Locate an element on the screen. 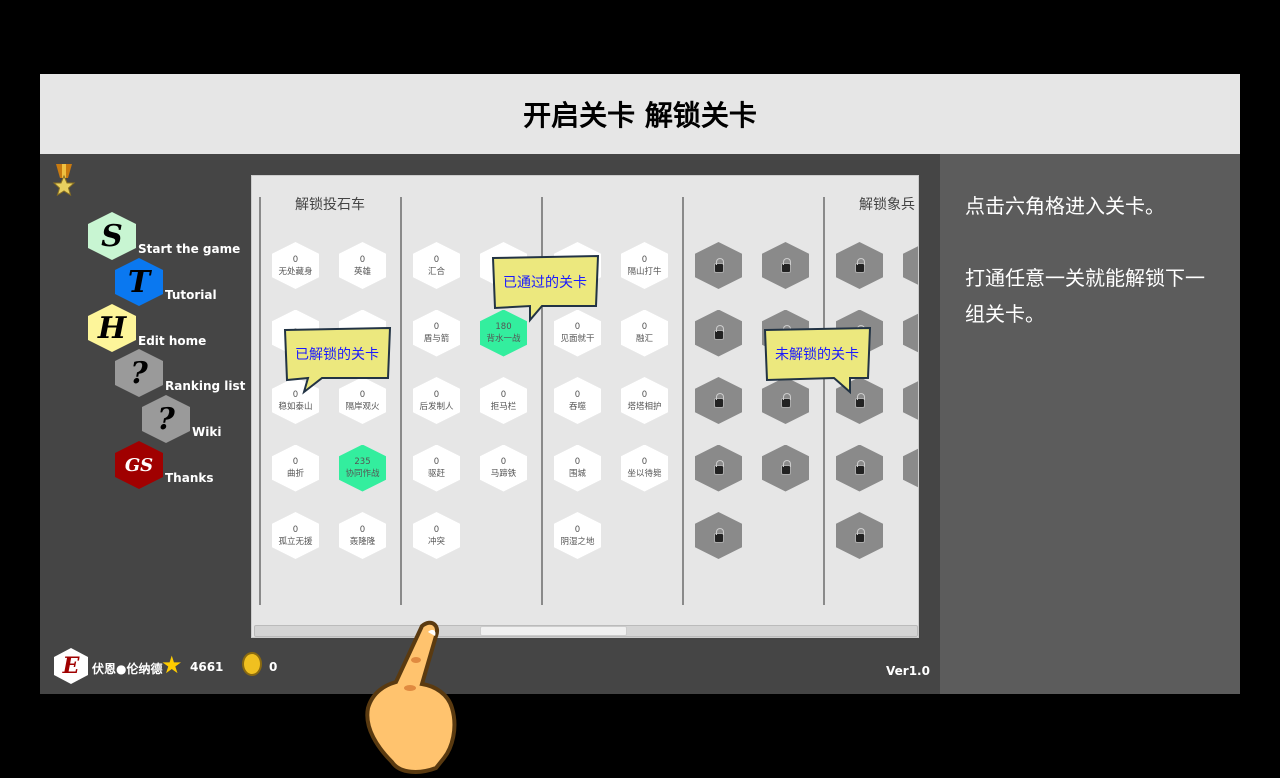  horizontal-scrollbar is located at coordinates (586, 631).